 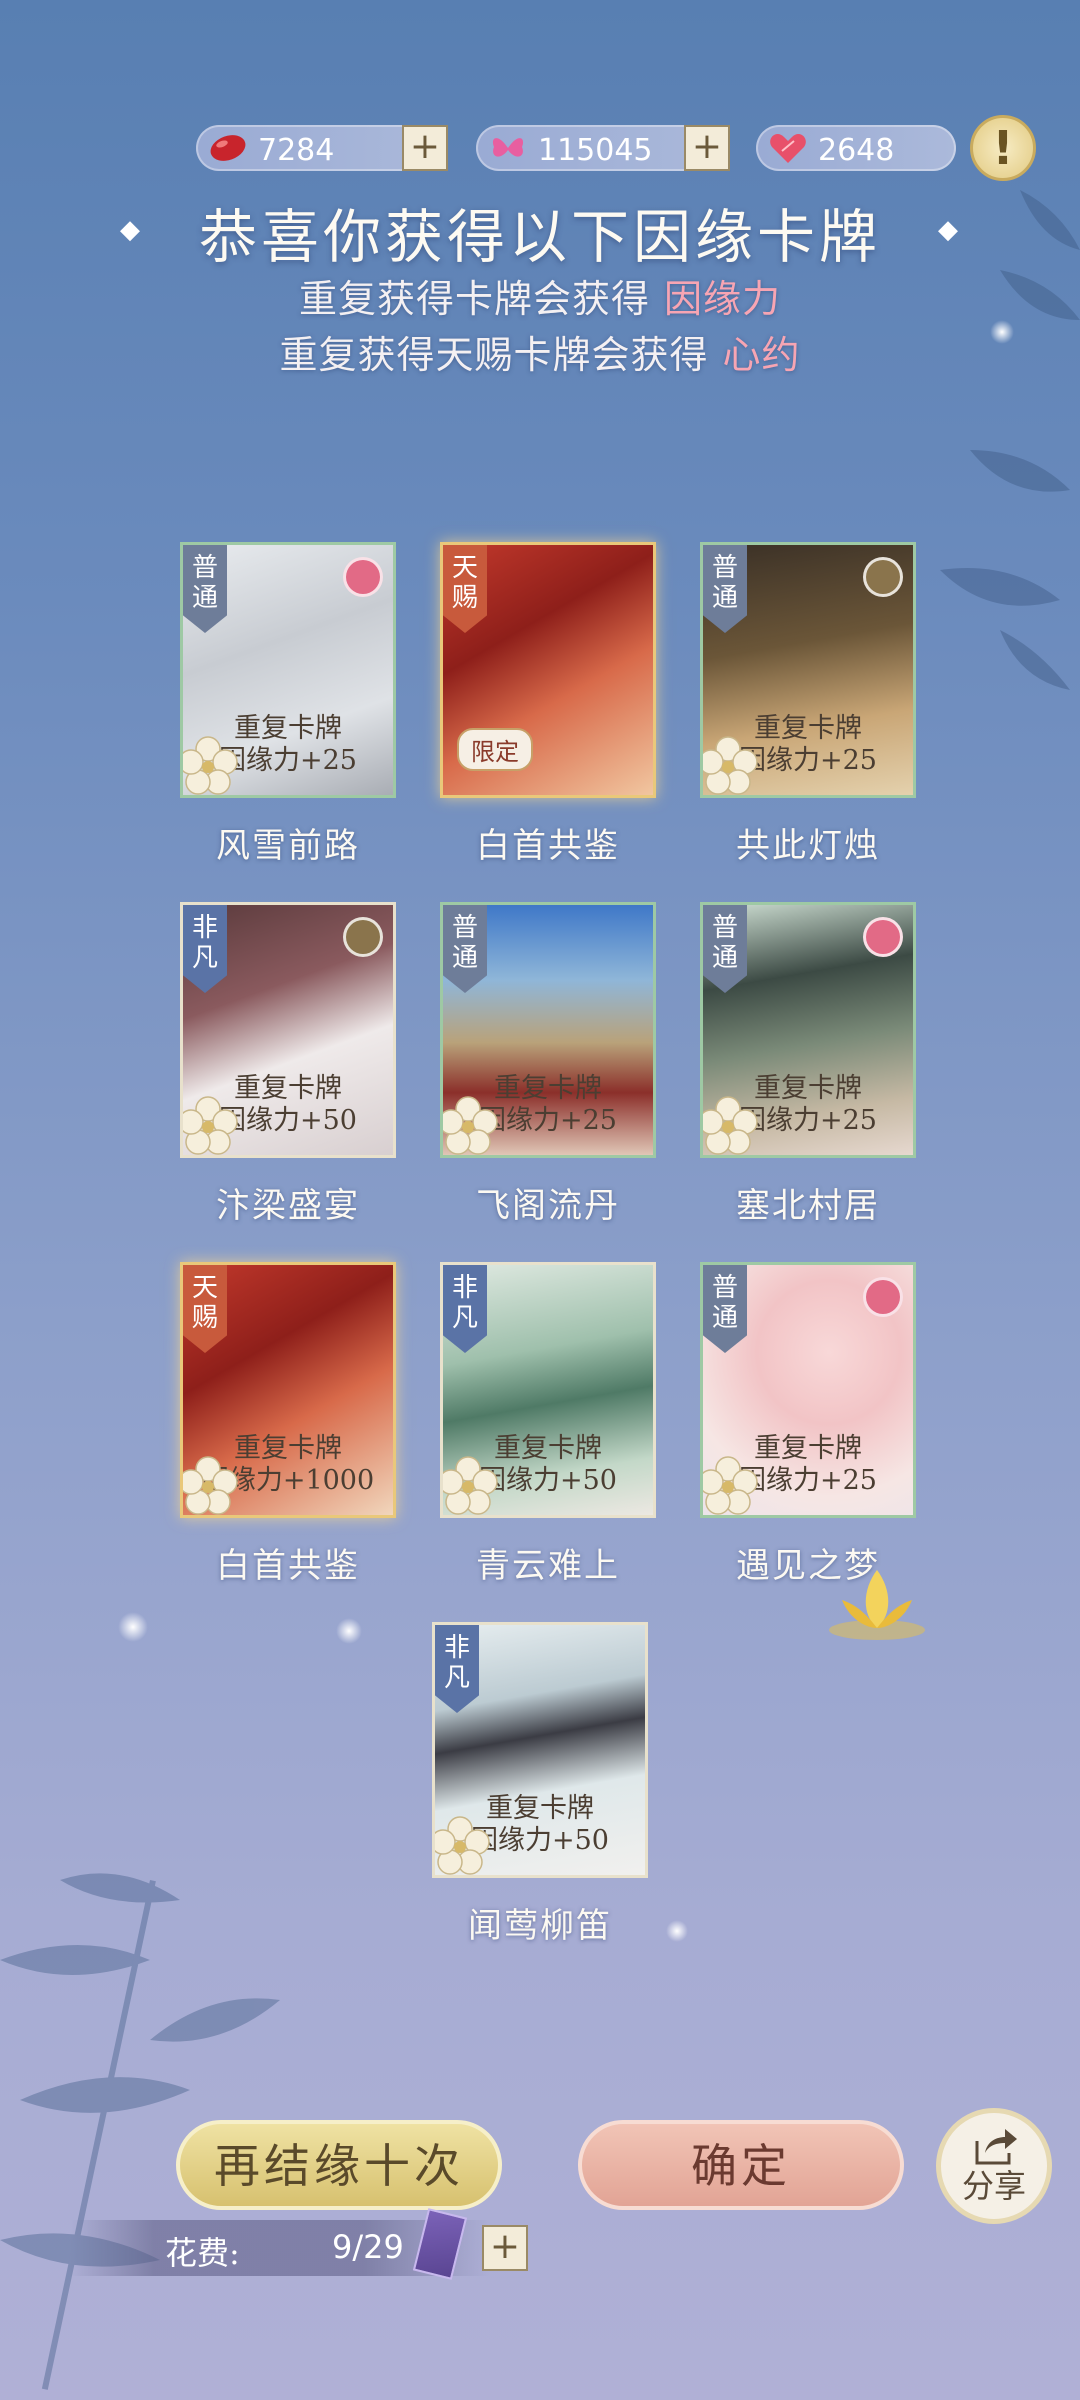 I want to click on add-ticket-button: +, so click(x=505, y=2248).